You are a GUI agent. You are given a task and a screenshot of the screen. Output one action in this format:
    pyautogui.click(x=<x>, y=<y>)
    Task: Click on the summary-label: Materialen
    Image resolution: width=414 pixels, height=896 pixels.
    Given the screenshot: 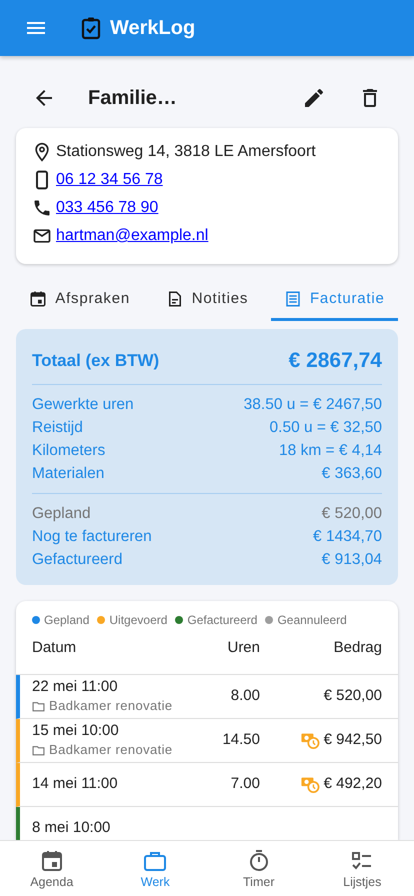 What is the action you would take?
    pyautogui.click(x=68, y=474)
    